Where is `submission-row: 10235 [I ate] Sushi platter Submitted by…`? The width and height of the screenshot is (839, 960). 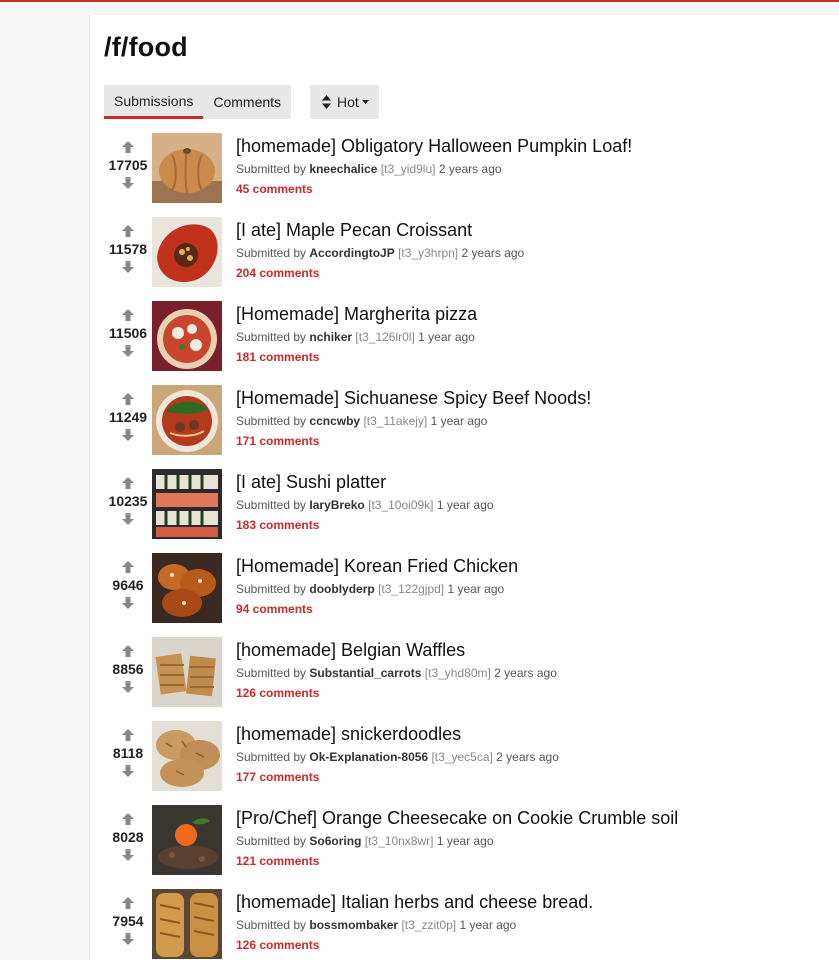 submission-row: 10235 [I ate] Sushi platter Submitted by… is located at coordinates (464, 511).